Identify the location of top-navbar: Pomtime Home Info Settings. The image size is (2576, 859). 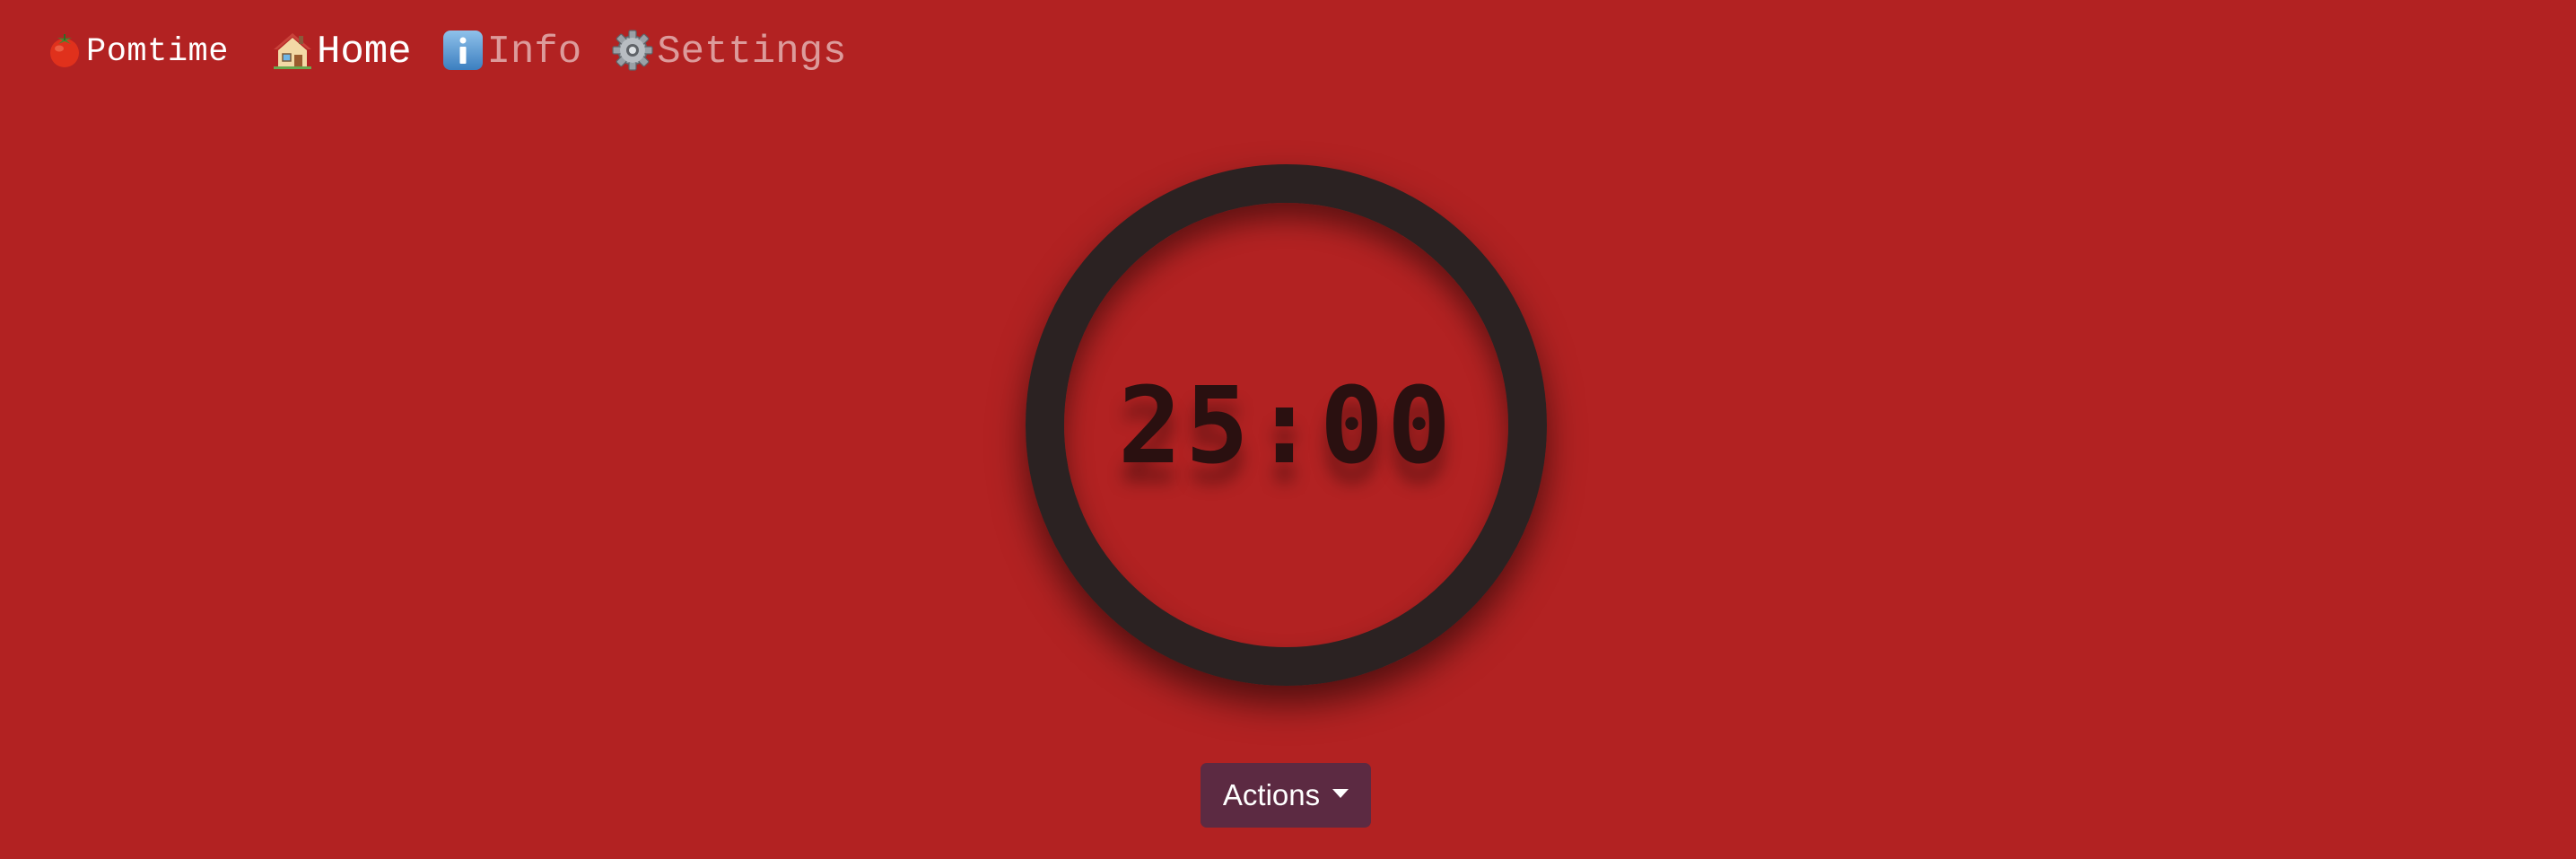
(460, 52).